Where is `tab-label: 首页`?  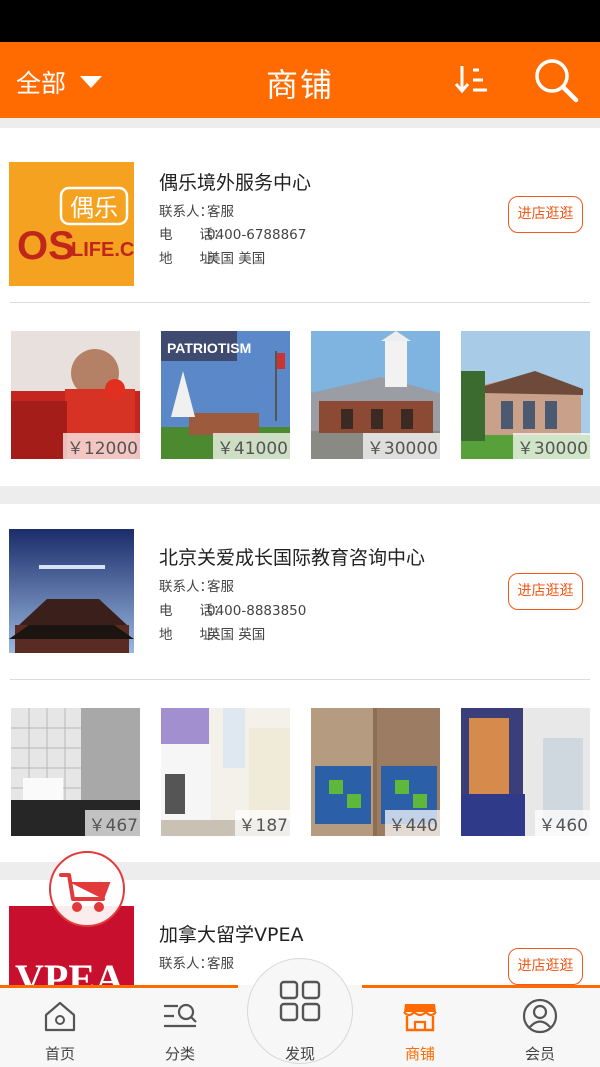 tab-label: 首页 is located at coordinates (59, 1054).